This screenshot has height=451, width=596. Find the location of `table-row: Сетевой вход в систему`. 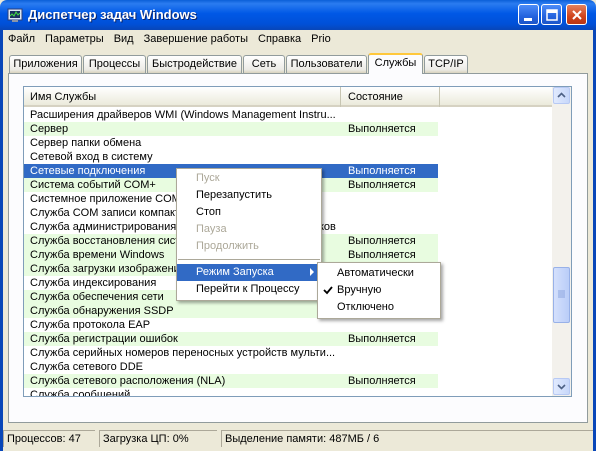

table-row: Сетевой вход в систему is located at coordinates (288, 157).